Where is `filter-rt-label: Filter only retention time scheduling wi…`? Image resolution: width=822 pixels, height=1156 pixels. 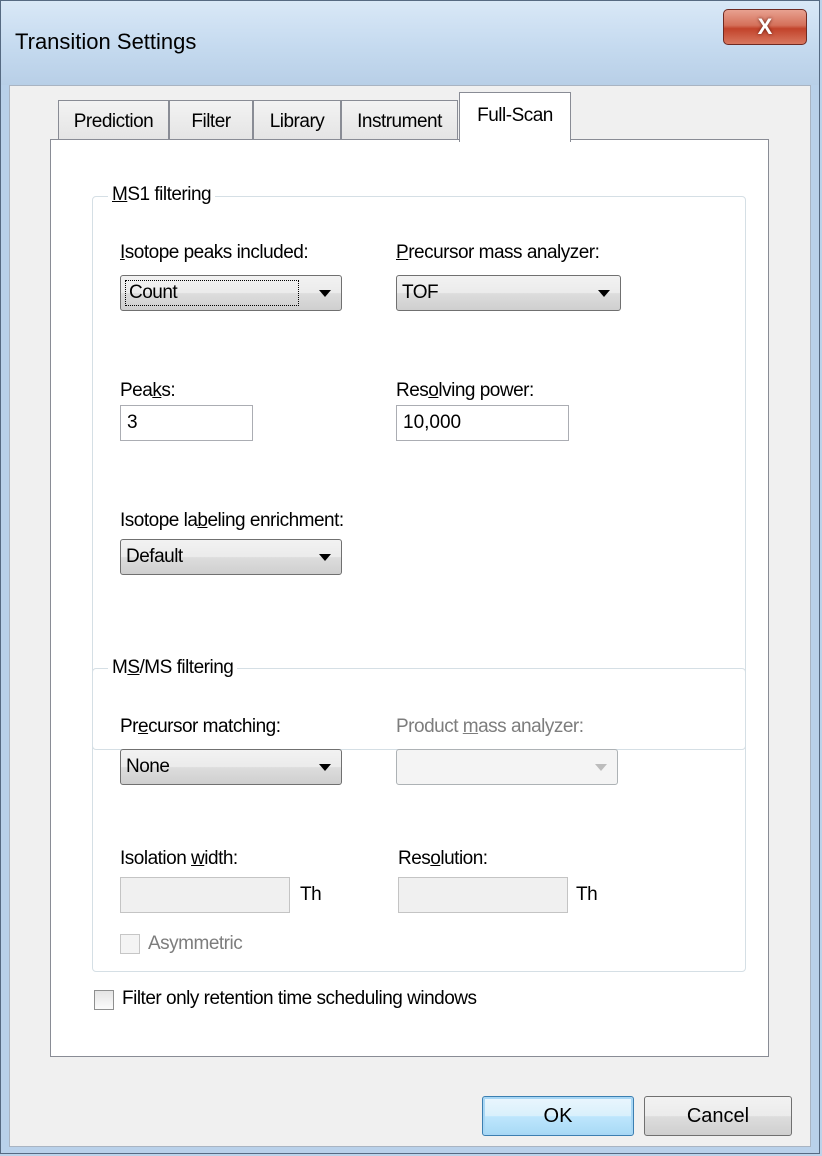
filter-rt-label: Filter only retention time scheduling wi… is located at coordinates (299, 998).